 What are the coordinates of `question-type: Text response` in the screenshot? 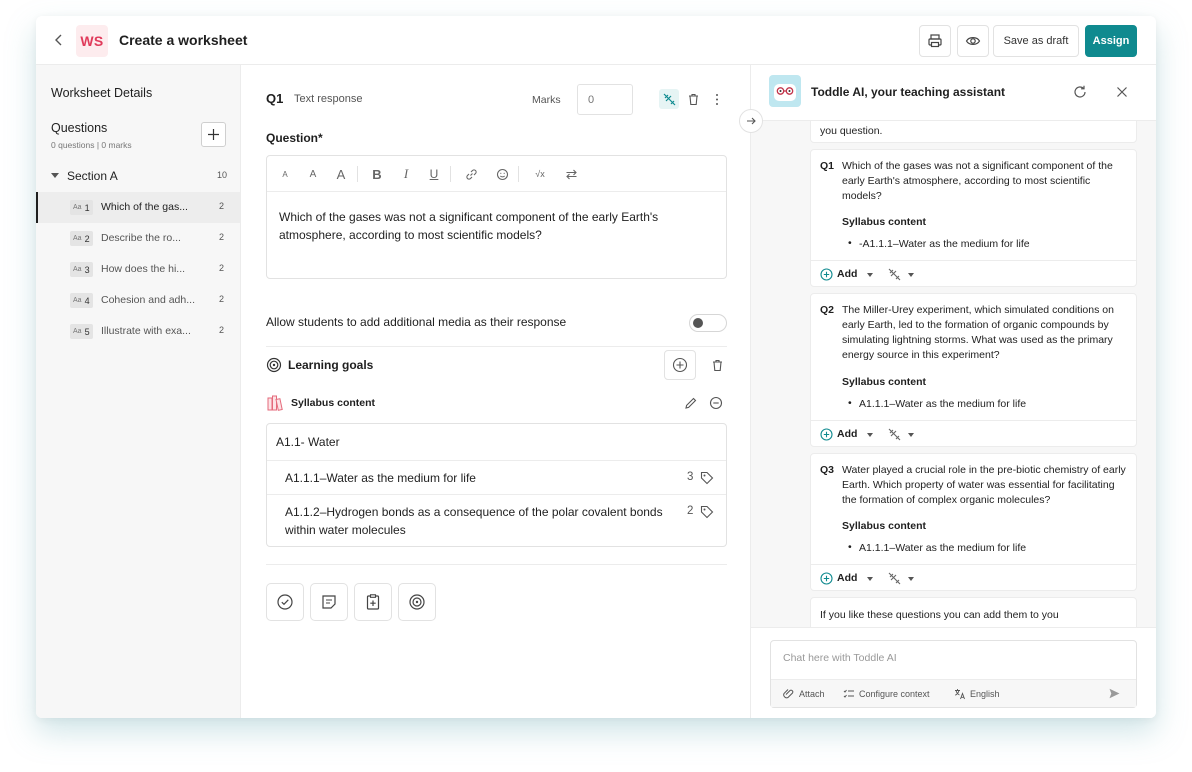 It's located at (328, 99).